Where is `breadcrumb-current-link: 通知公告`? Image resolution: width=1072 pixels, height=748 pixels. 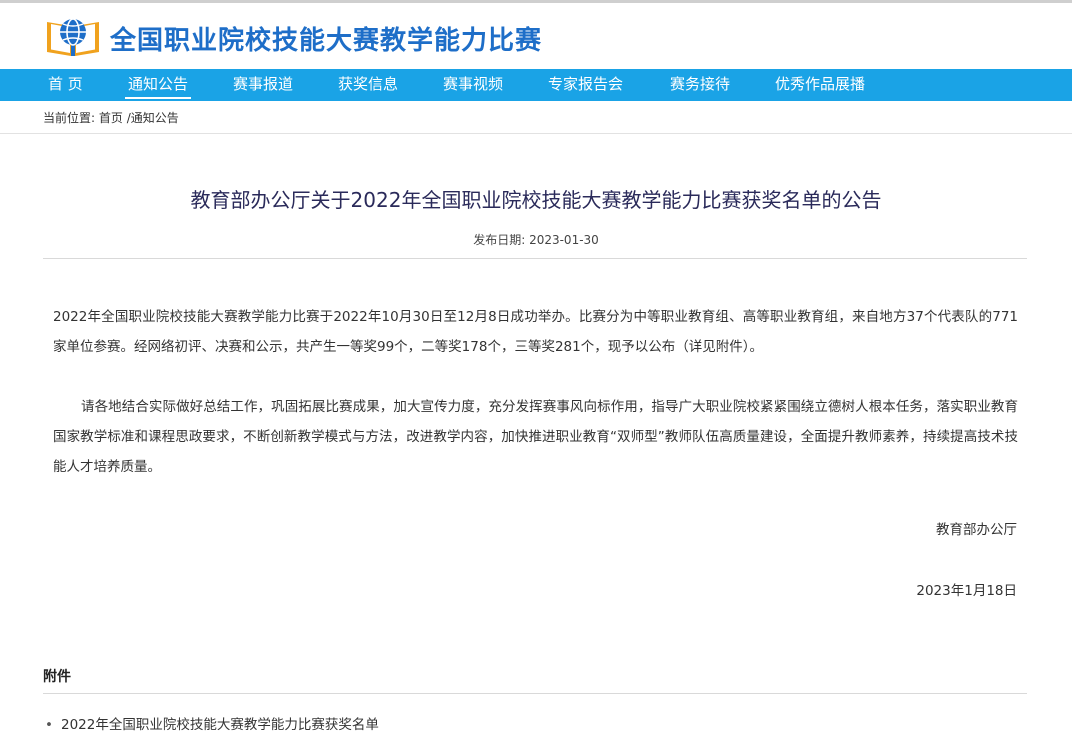 breadcrumb-current-link: 通知公告 is located at coordinates (155, 118).